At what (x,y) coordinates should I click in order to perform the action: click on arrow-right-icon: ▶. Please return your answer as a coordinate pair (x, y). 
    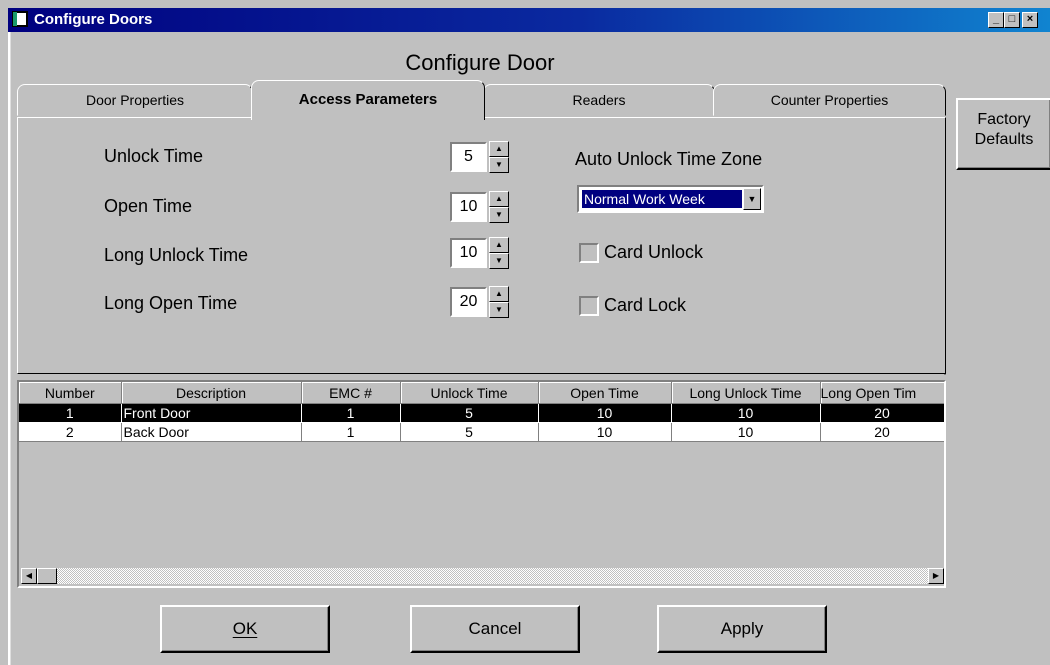
    Looking at the image, I should click on (936, 576).